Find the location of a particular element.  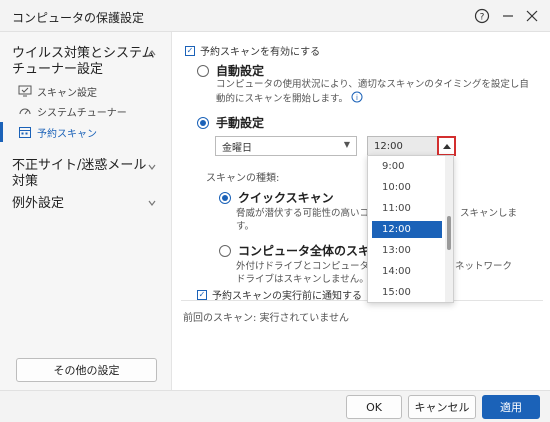

sidebar-category-antivirus: ウイルス対策とシステム チューナー設定 is located at coordinates (83, 62).